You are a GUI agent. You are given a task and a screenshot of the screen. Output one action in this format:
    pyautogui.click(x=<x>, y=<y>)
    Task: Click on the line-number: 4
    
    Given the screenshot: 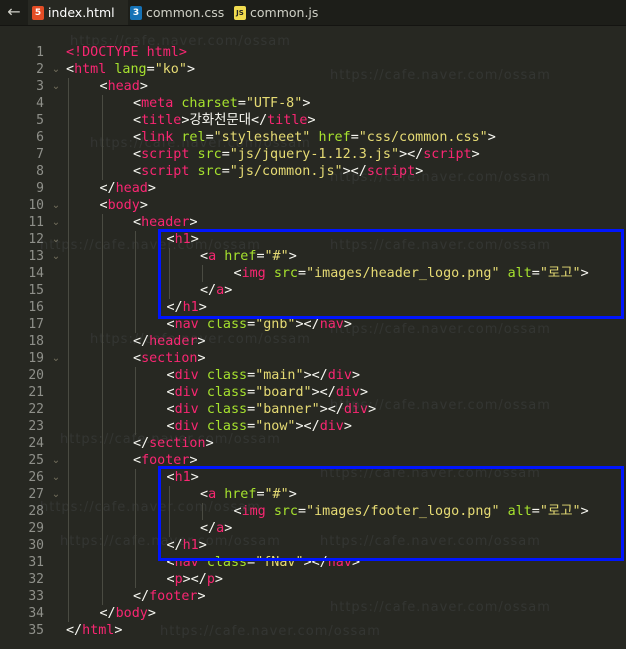 What is the action you would take?
    pyautogui.click(x=40, y=103)
    